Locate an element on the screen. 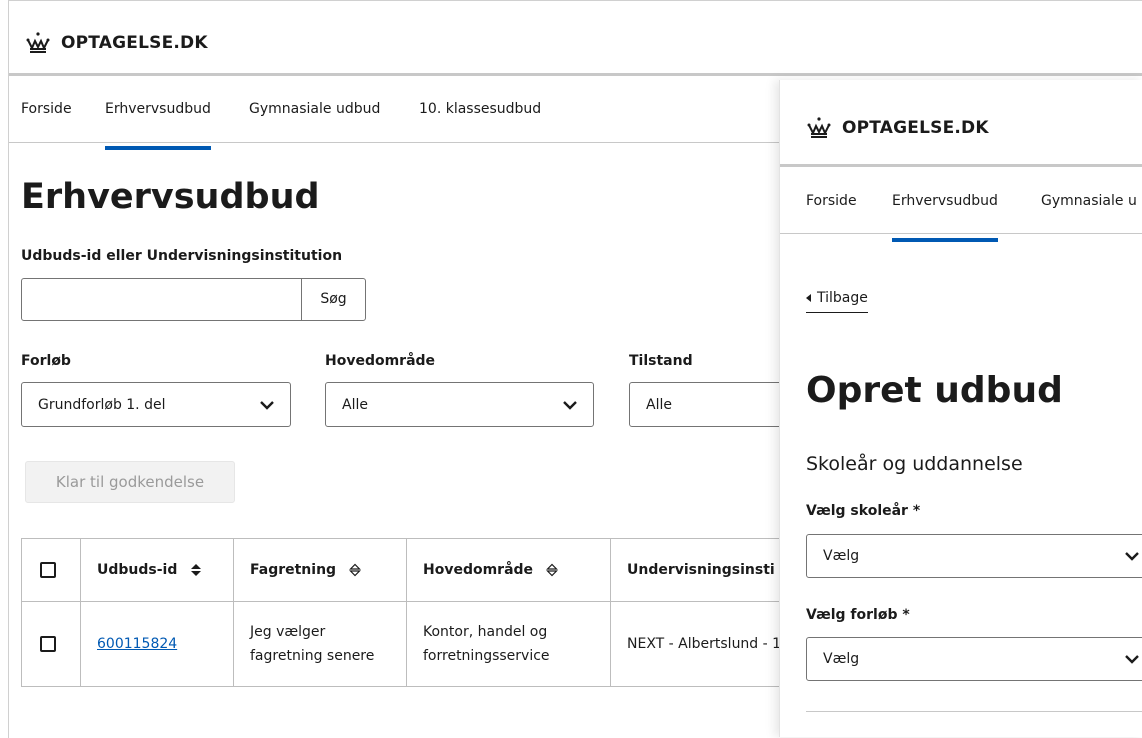  tilstand-select-value: Alle is located at coordinates (659, 404).